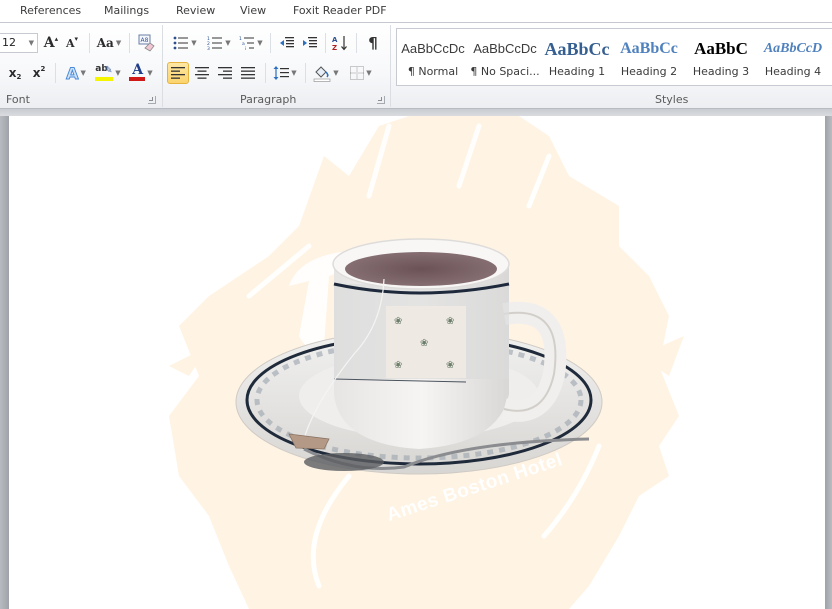 Image resolution: width=832 pixels, height=609 pixels. I want to click on text-highlight-color-button: ab ✎ ▼, so click(108, 73).